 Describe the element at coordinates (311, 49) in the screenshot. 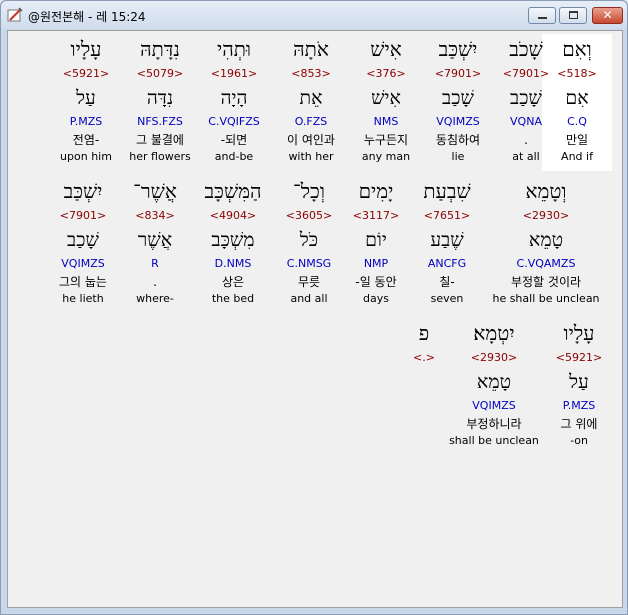

I see `hebrew-word: אֹתָהּ` at that location.